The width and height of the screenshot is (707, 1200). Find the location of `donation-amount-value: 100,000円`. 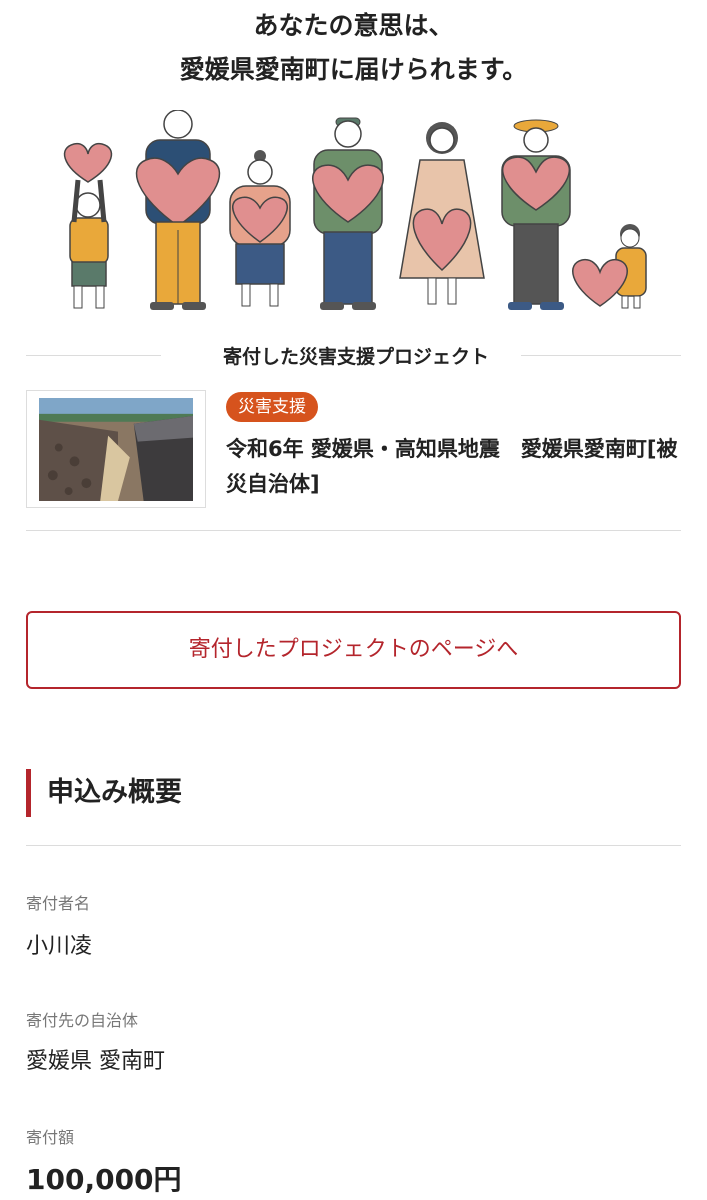

donation-amount-value: 100,000円 is located at coordinates (104, 1179).